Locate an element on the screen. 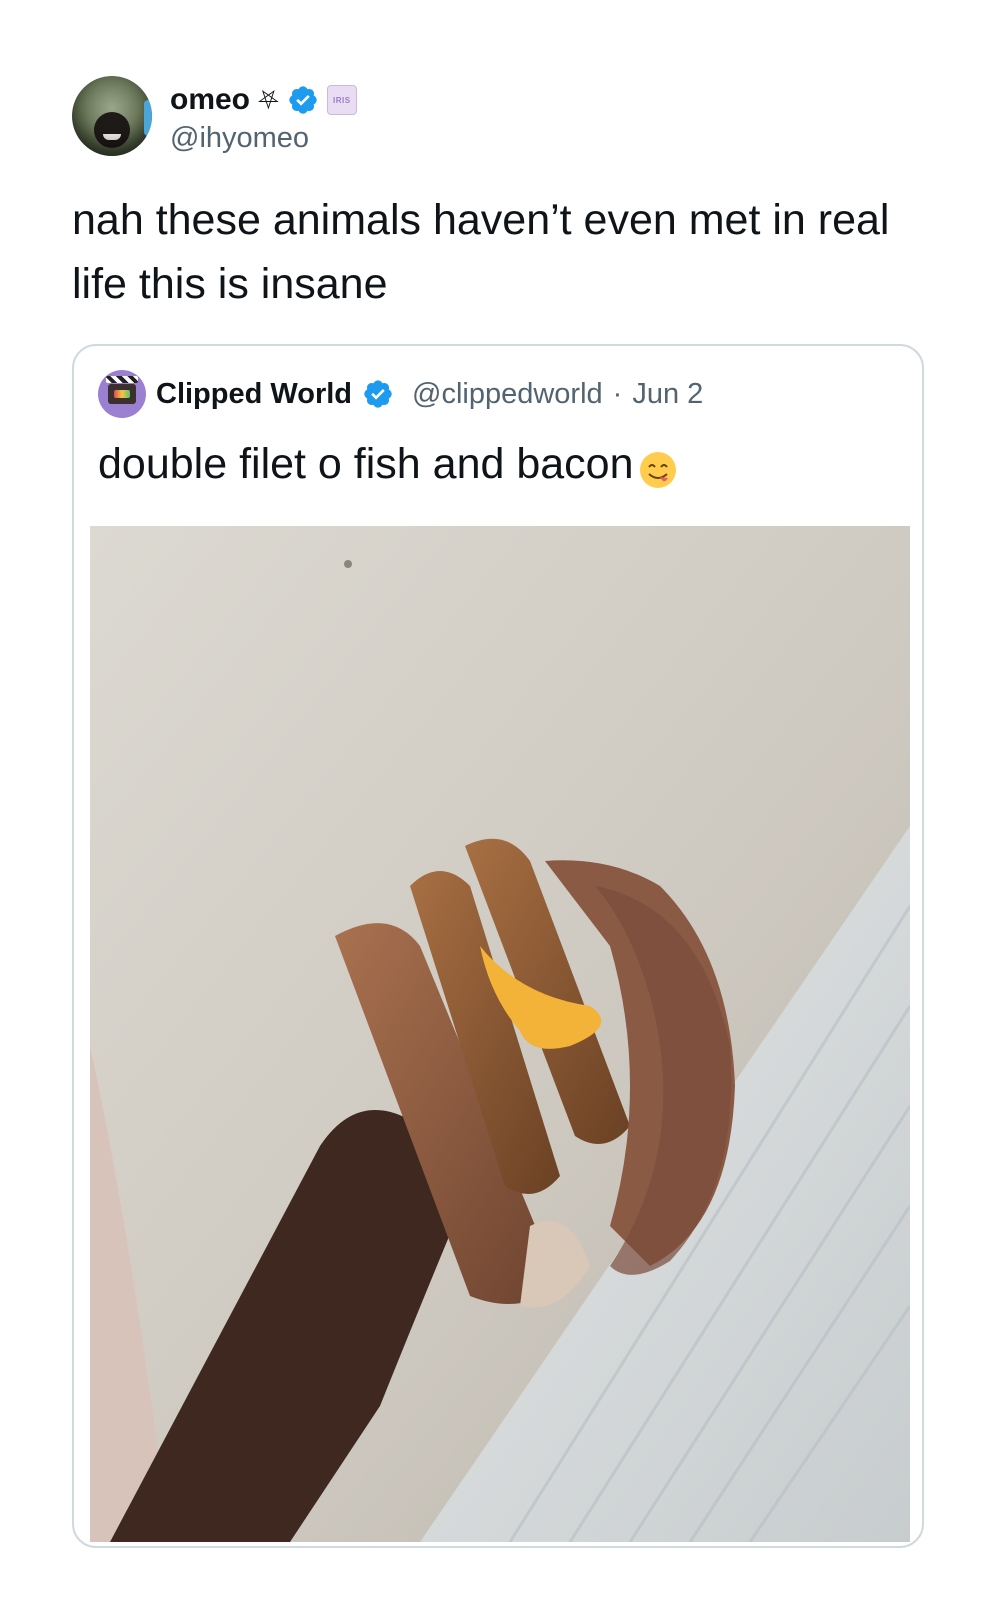 The width and height of the screenshot is (1000, 1624). quoted-author-display-name: Clipped World is located at coordinates (254, 394).